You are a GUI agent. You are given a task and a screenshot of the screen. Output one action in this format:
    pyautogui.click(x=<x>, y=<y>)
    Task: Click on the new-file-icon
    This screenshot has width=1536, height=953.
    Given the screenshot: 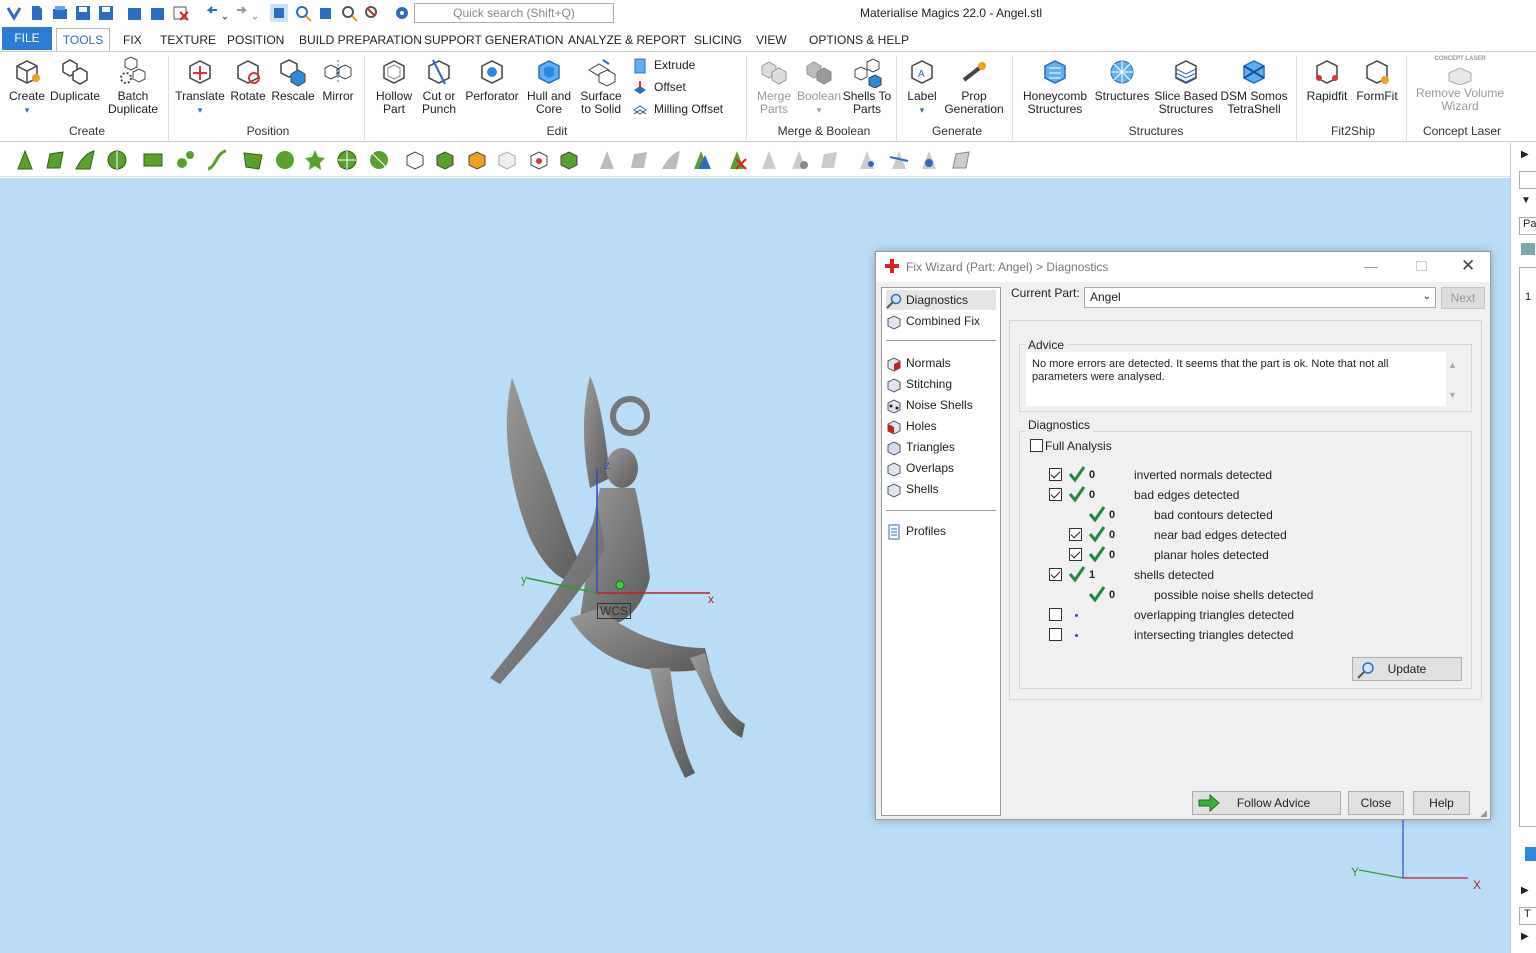 What is the action you would take?
    pyautogui.click(x=37, y=13)
    